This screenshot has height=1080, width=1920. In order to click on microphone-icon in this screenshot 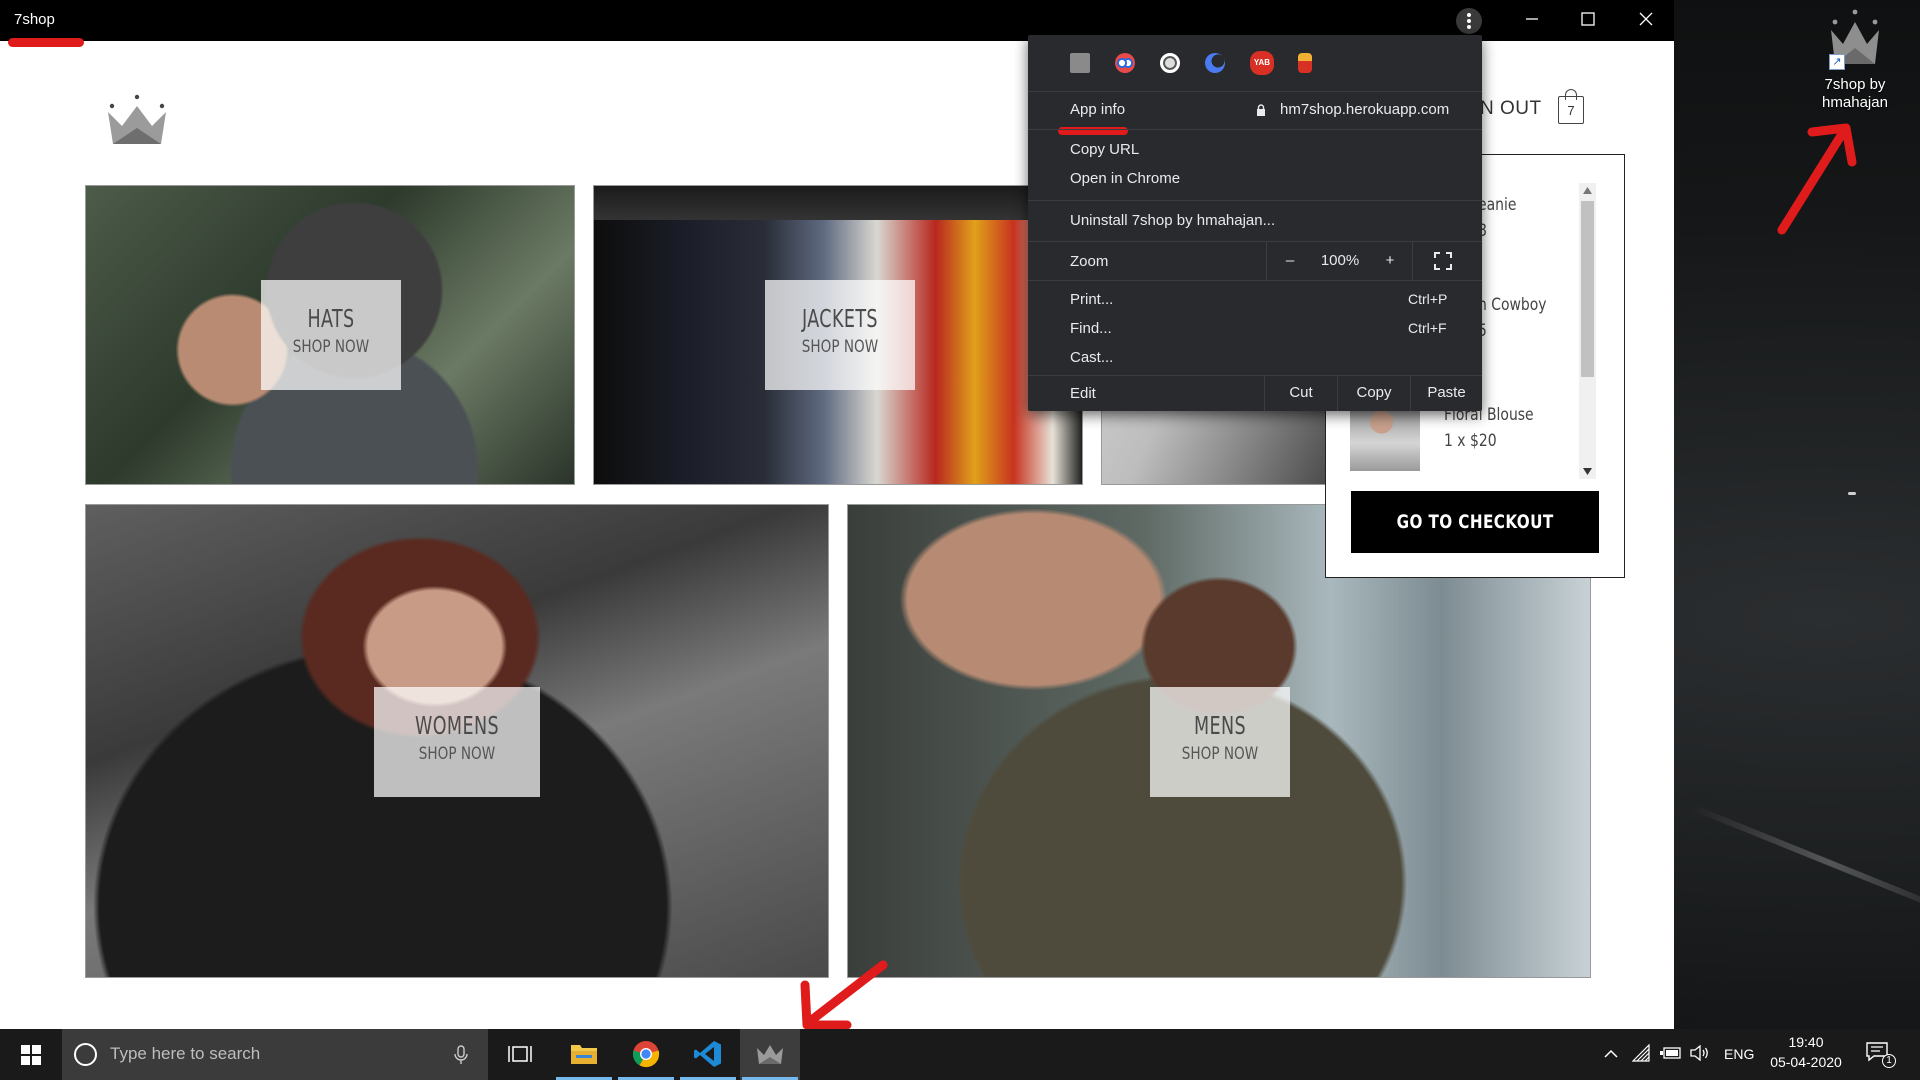, I will do `click(461, 1055)`.